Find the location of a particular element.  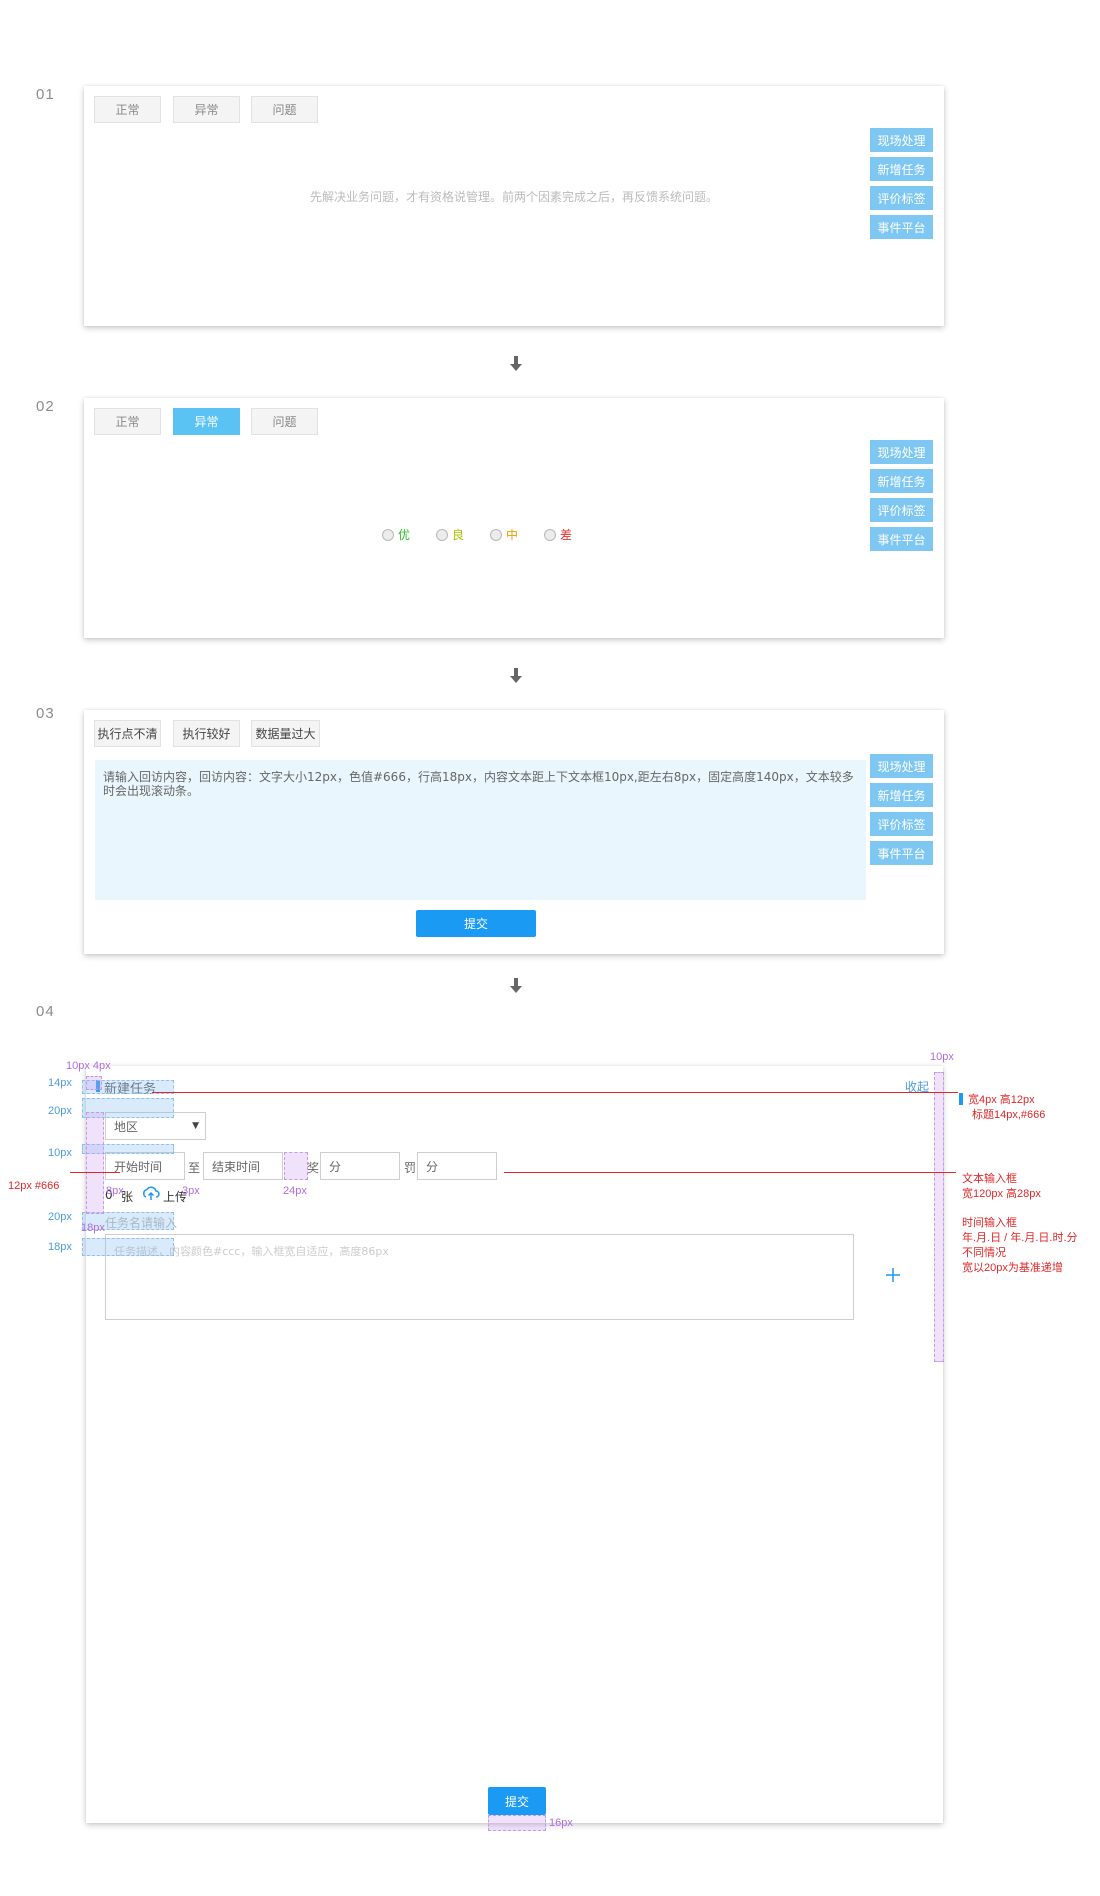

step-number-1: 01 is located at coordinates (45, 94).